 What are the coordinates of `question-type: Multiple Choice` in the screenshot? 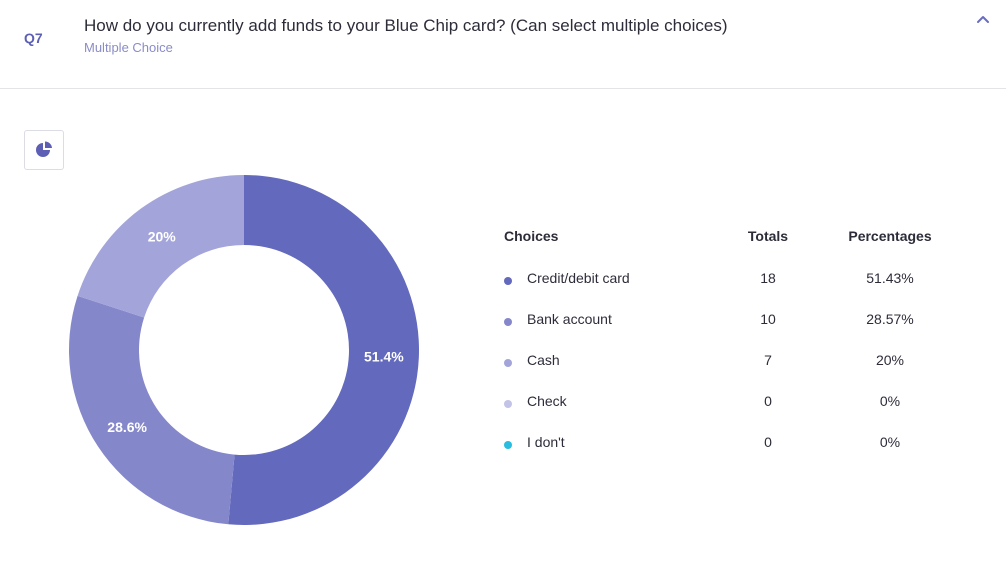 It's located at (128, 47).